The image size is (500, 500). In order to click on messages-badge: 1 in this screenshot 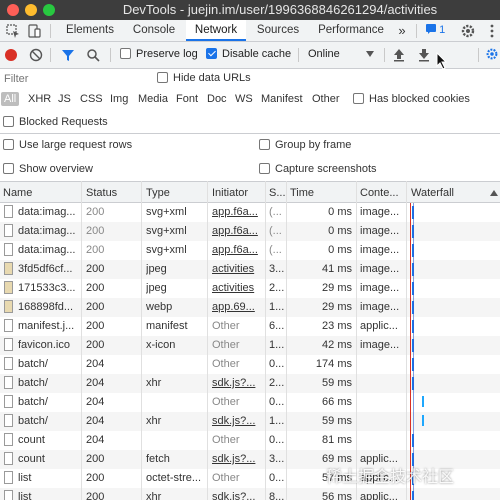, I will do `click(435, 30)`.